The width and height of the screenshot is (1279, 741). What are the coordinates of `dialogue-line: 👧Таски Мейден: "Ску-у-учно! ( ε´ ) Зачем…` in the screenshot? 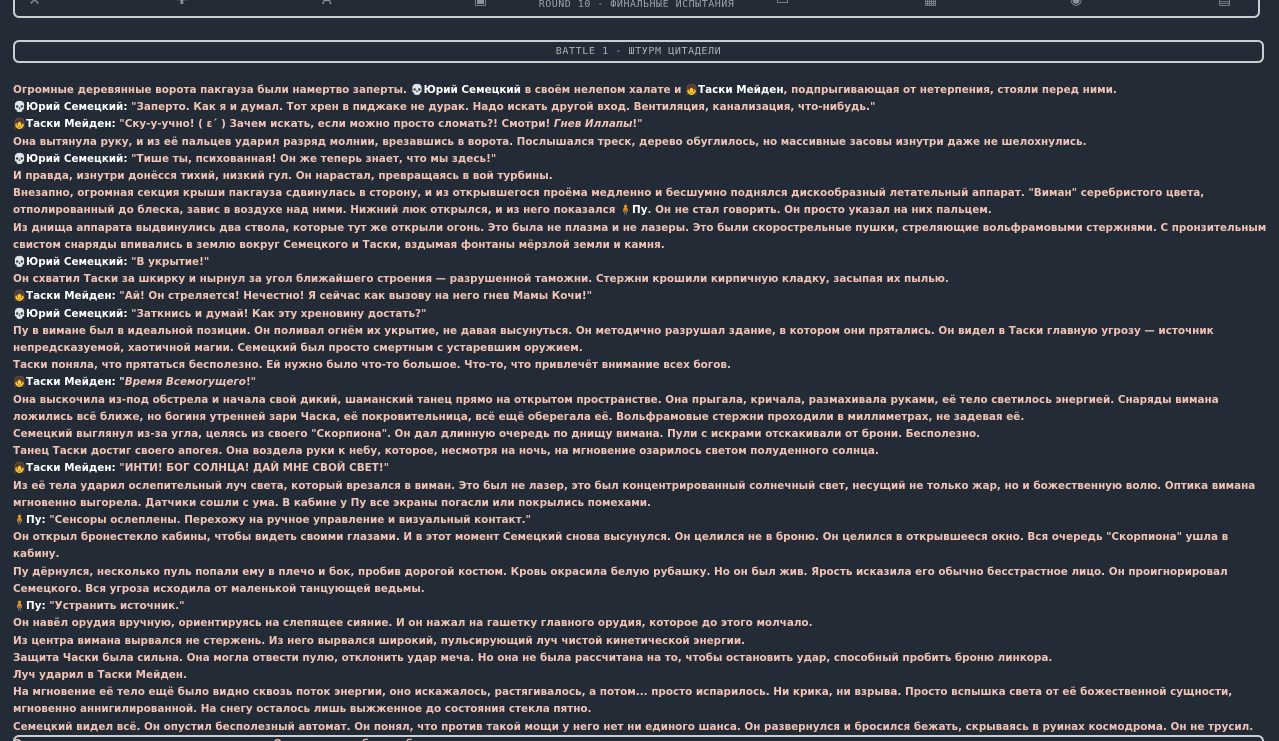 It's located at (640, 124).